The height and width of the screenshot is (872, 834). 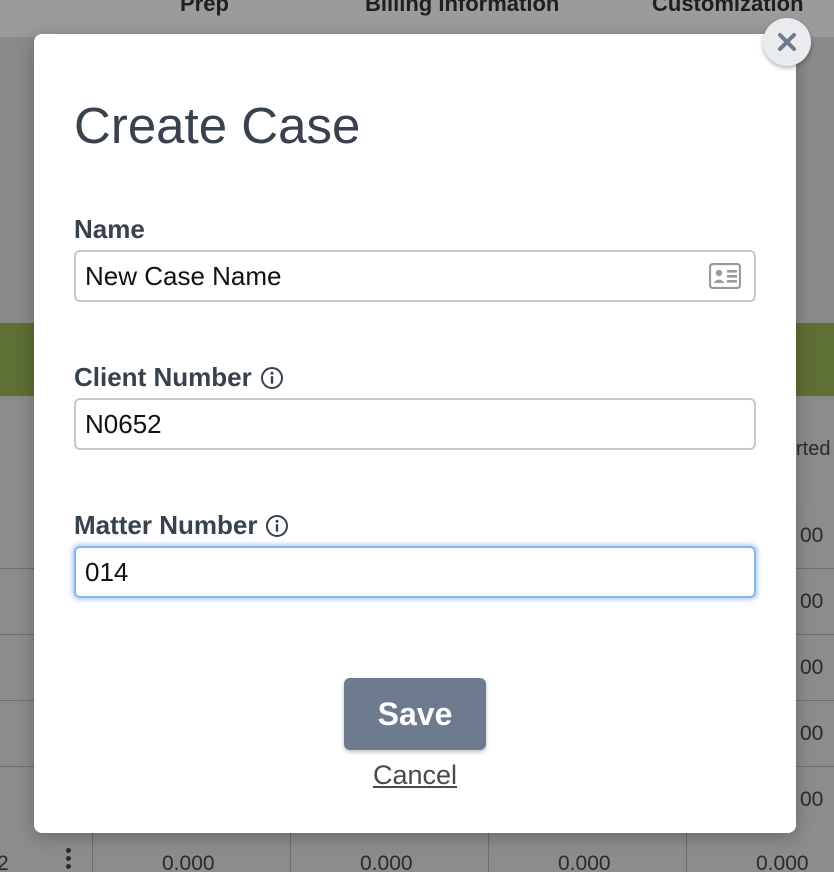 I want to click on background-column-label: rted, so click(x=813, y=449).